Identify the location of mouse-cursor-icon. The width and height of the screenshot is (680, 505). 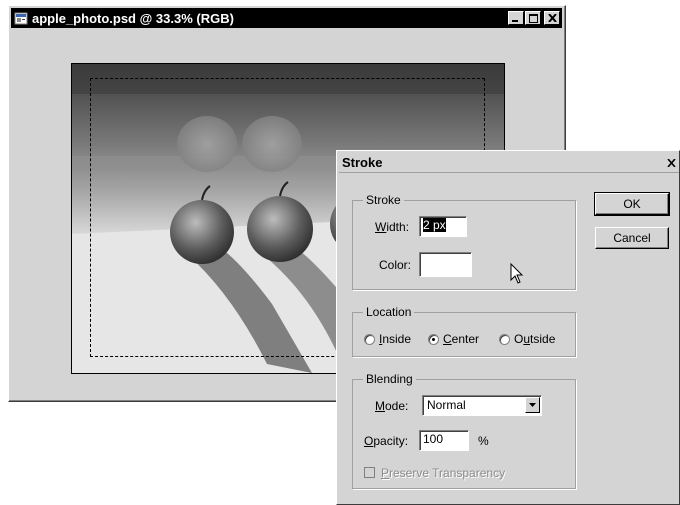
(518, 275).